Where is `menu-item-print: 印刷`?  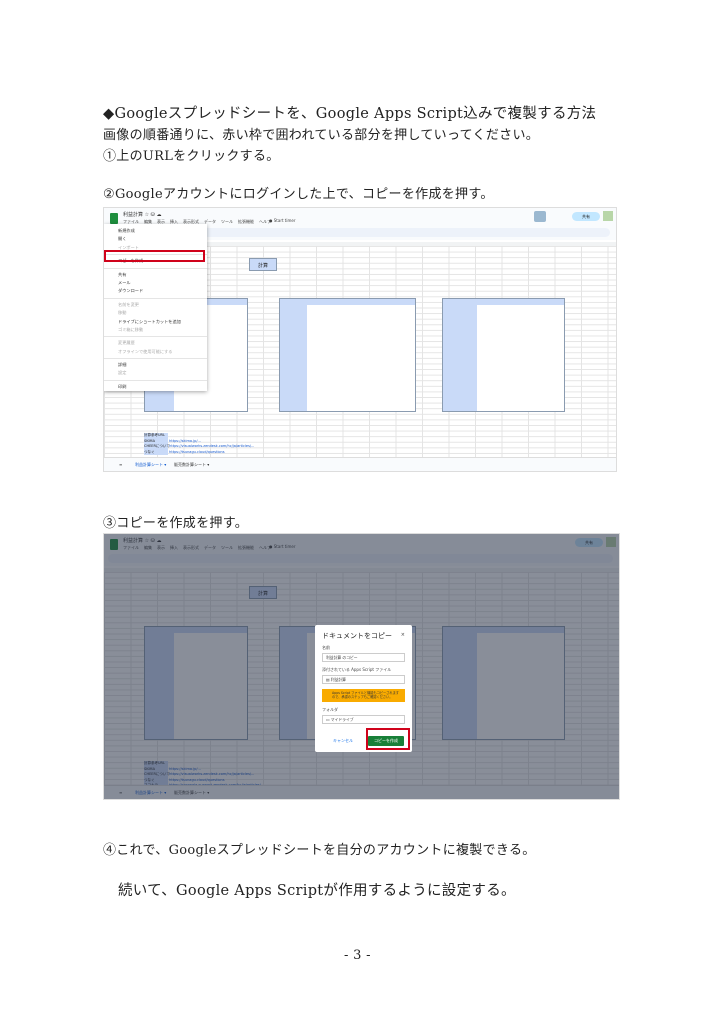 menu-item-print: 印刷 is located at coordinates (155, 387).